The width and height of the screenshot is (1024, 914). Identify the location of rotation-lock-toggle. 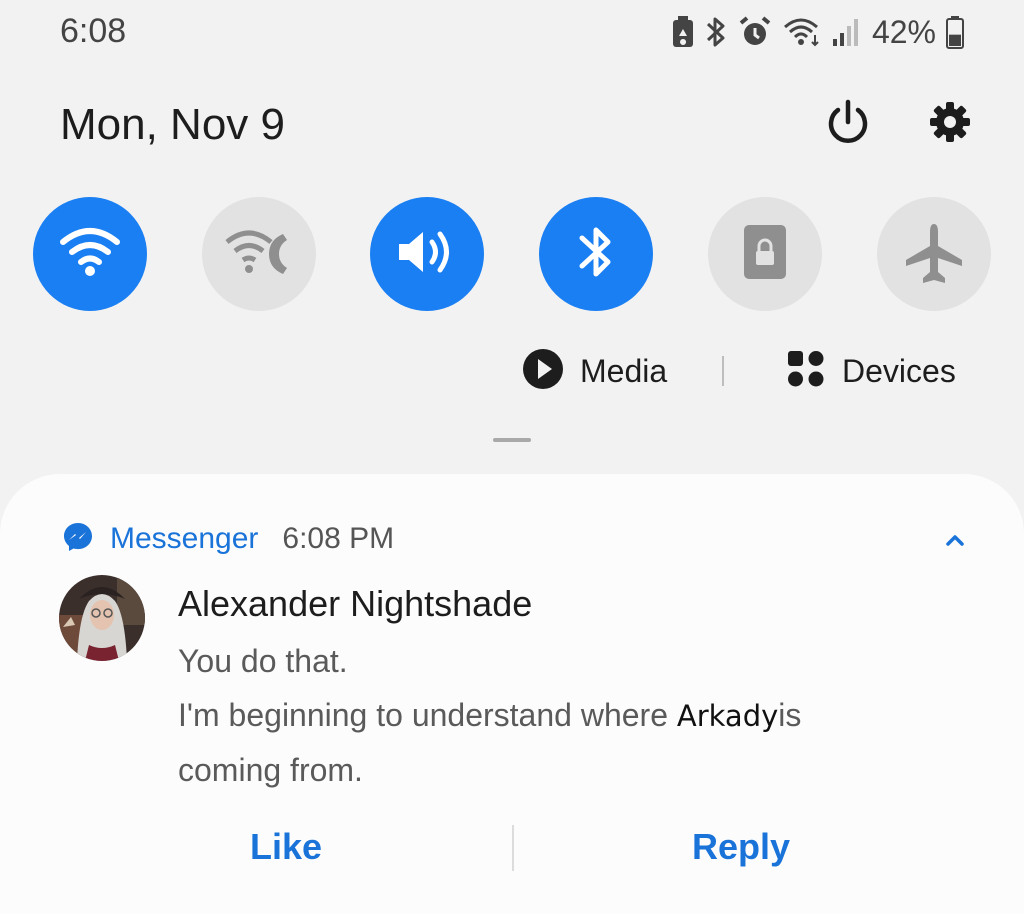
(765, 254).